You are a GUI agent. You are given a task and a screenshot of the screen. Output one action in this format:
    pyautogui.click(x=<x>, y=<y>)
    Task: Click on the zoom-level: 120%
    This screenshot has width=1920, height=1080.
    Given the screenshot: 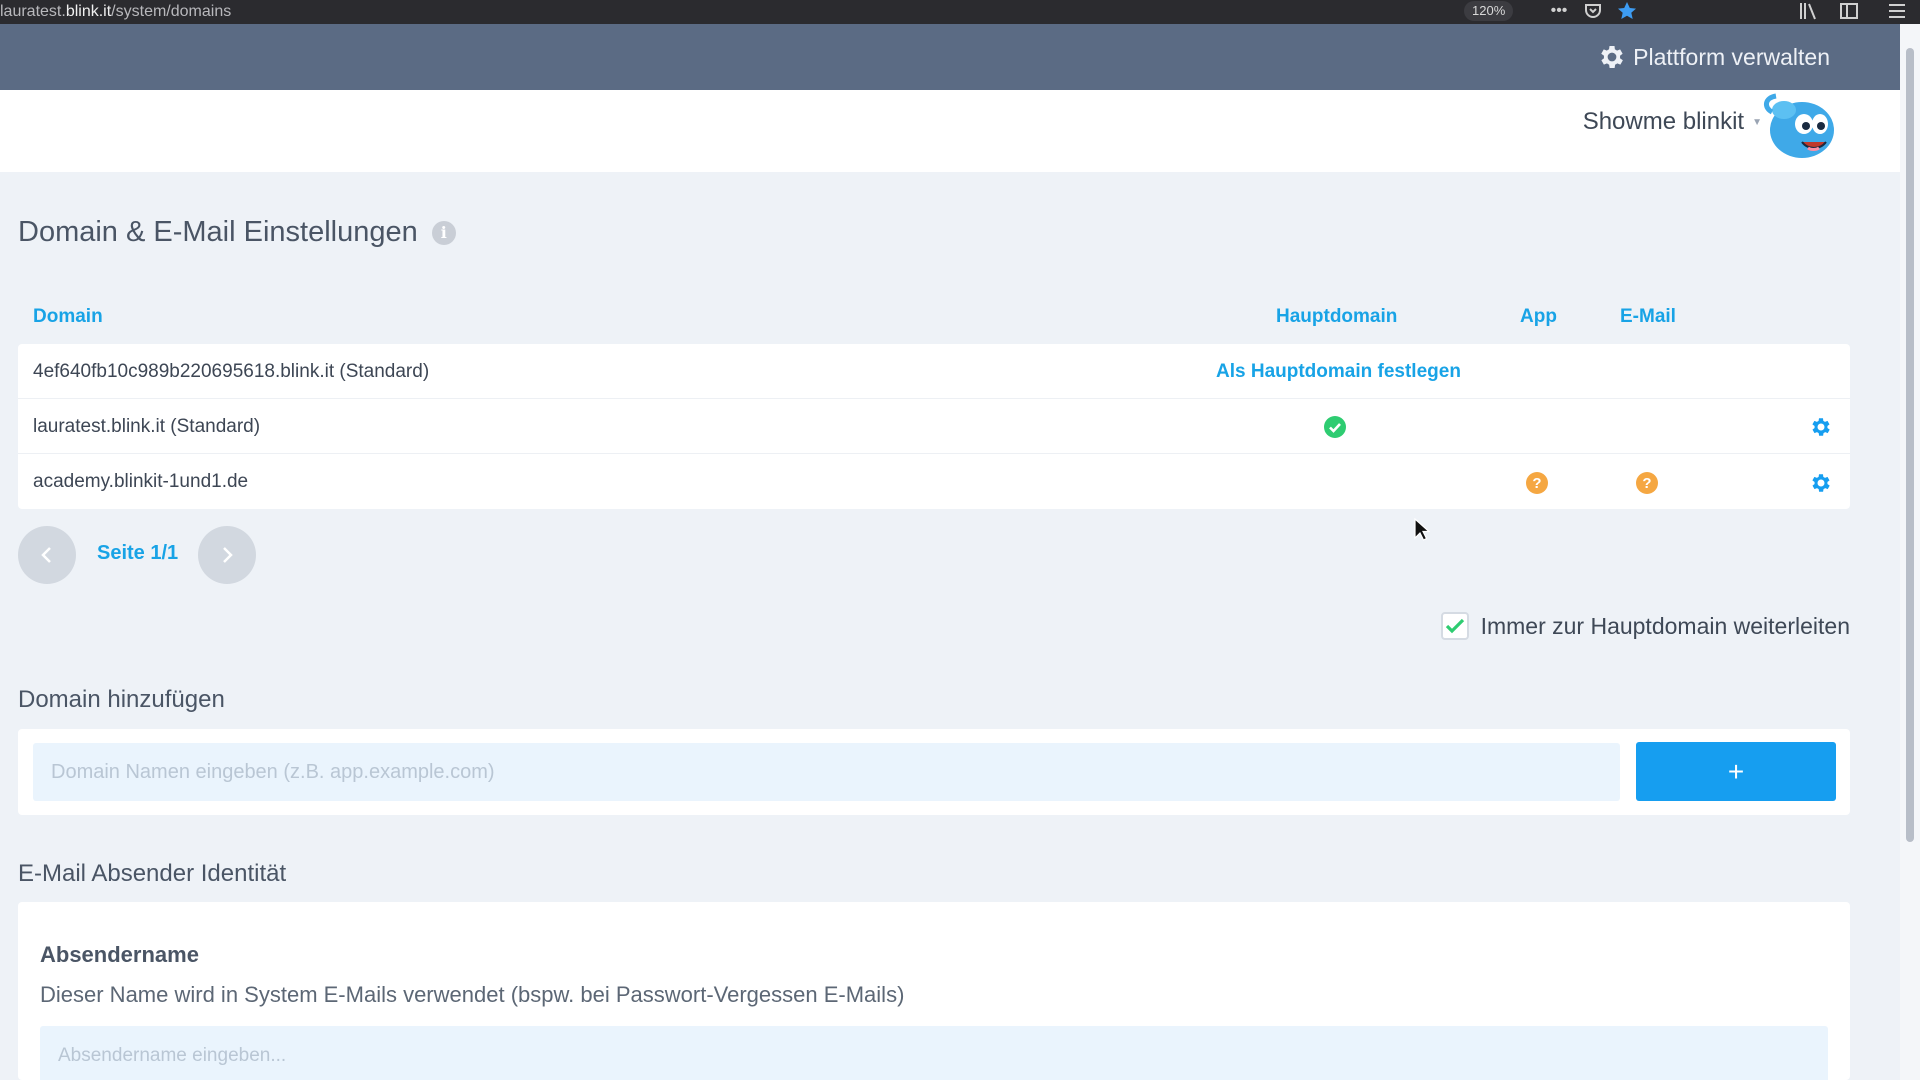 What is the action you would take?
    pyautogui.click(x=1489, y=11)
    